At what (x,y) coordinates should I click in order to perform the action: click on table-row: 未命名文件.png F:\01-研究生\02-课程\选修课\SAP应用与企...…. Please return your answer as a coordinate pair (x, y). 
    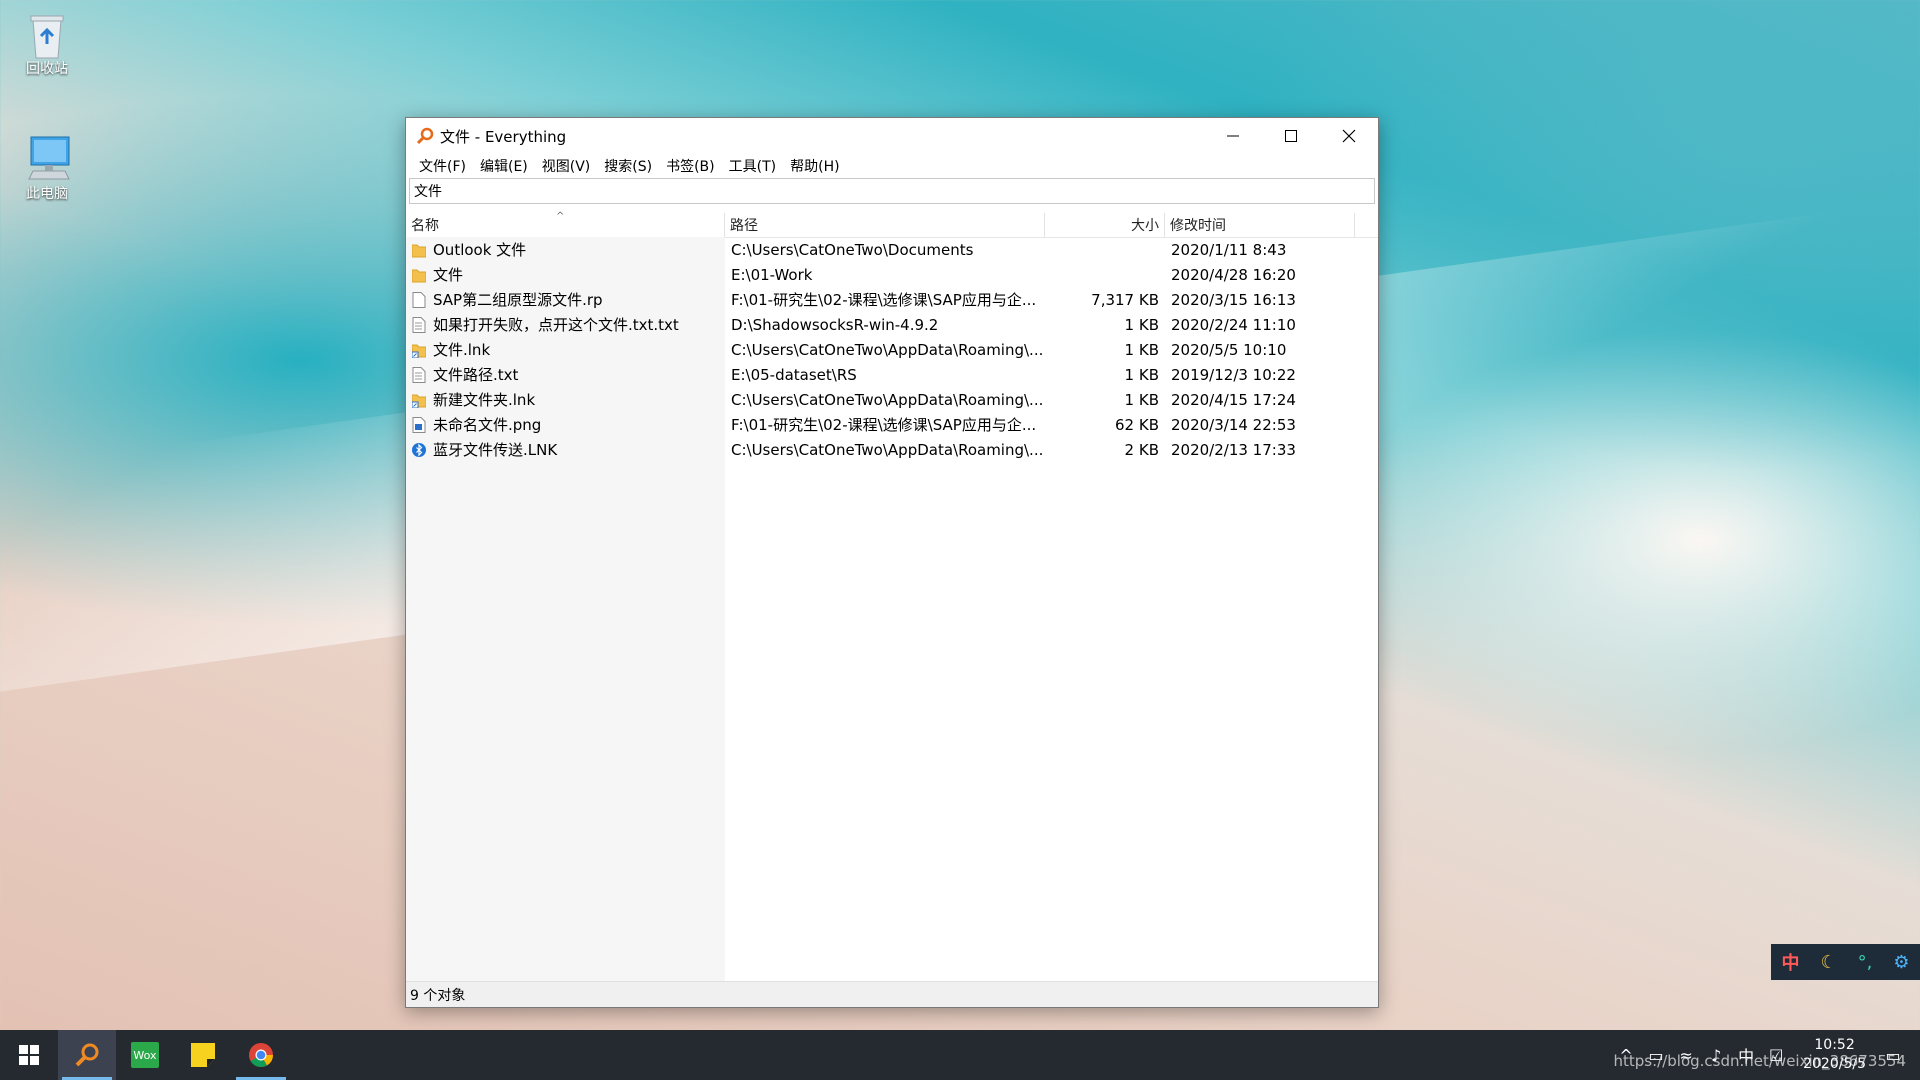
    Looking at the image, I should click on (892, 424).